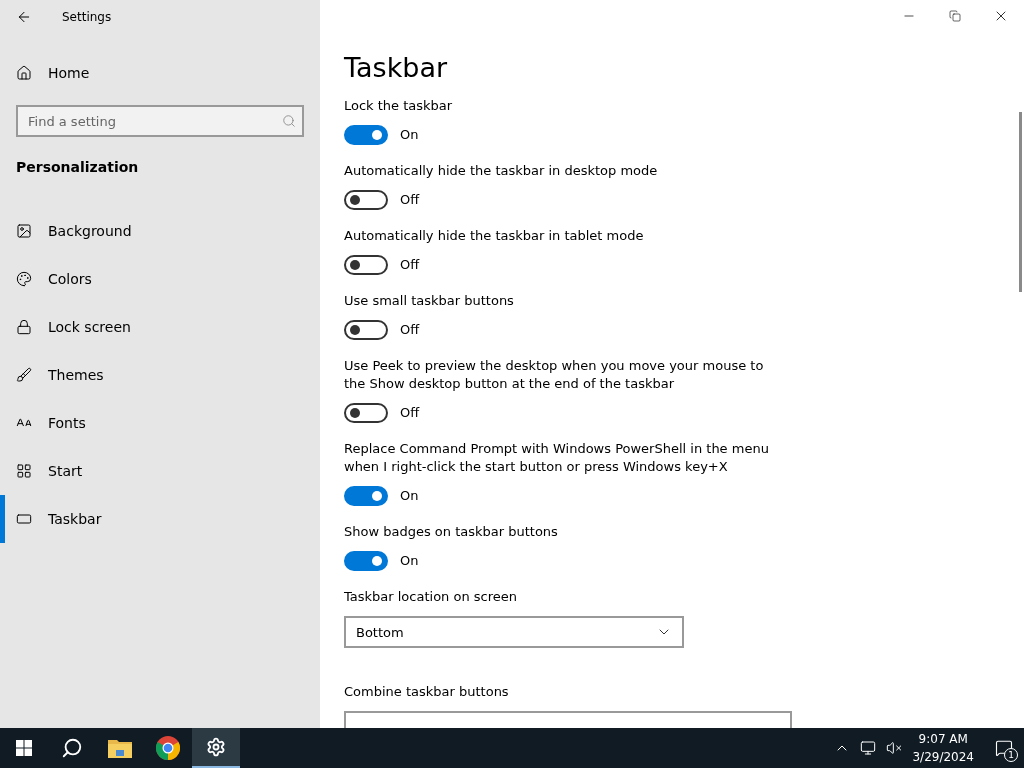 This screenshot has height=768, width=1024. I want to click on setting-label: Use Peek to preview the desktop when you move your mouse to the Show desktop button at the end of the taskbar, so click(554, 375).